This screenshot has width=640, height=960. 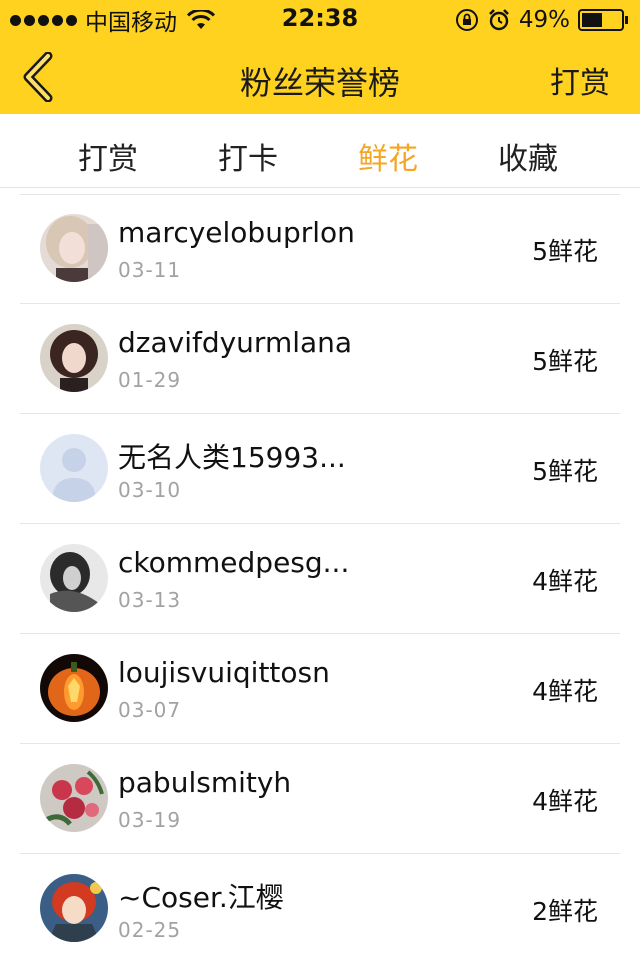 I want to click on roses-painting-icon, so click(x=74, y=798).